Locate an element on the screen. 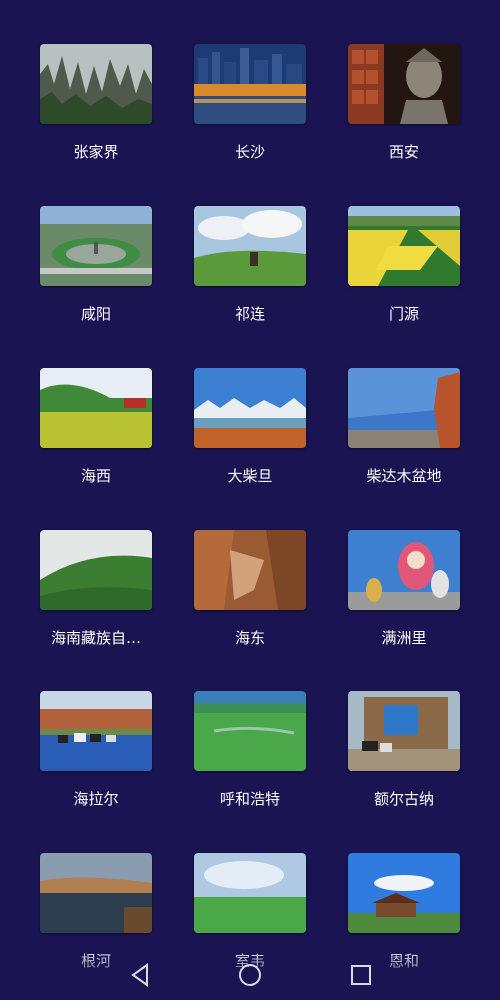 The width and height of the screenshot is (500, 1000). destination-tile: 祁连 is located at coordinates (246, 281).